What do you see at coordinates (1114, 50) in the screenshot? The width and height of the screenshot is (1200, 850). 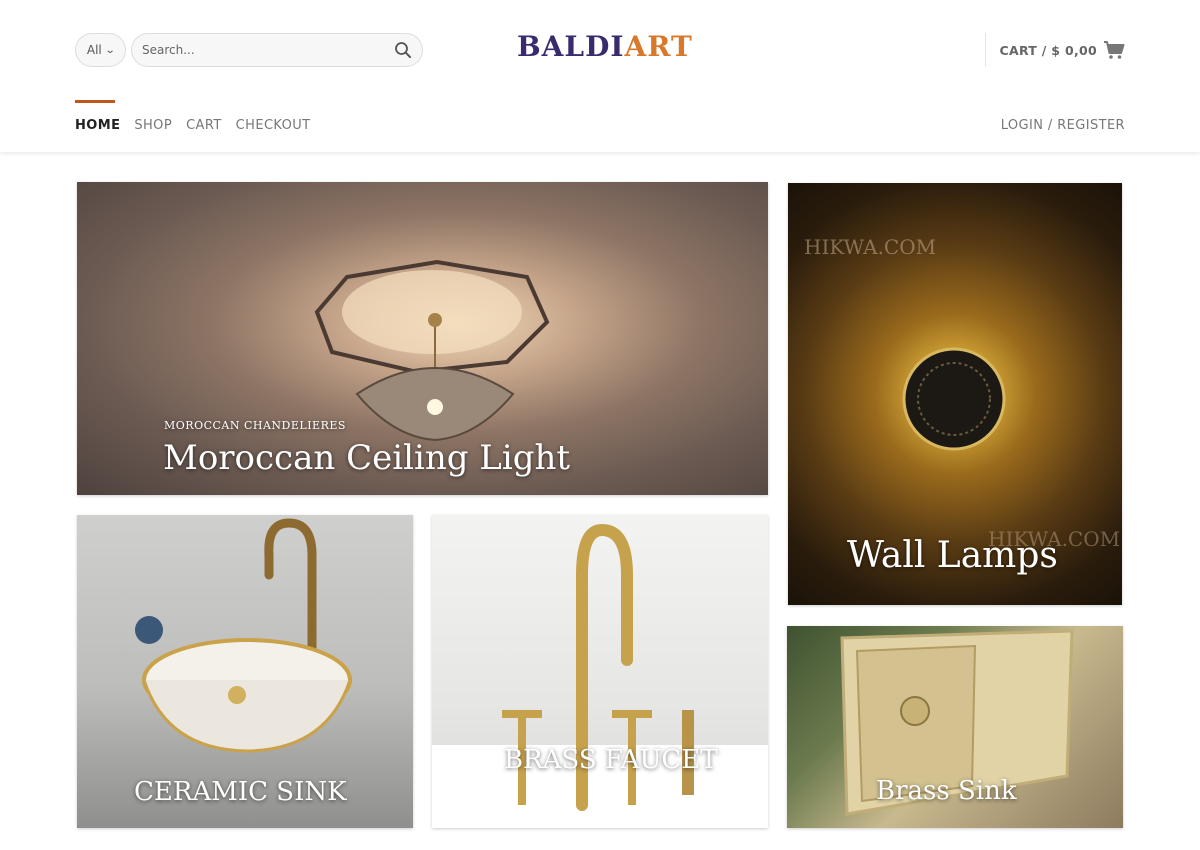 I see `cart-icon` at bounding box center [1114, 50].